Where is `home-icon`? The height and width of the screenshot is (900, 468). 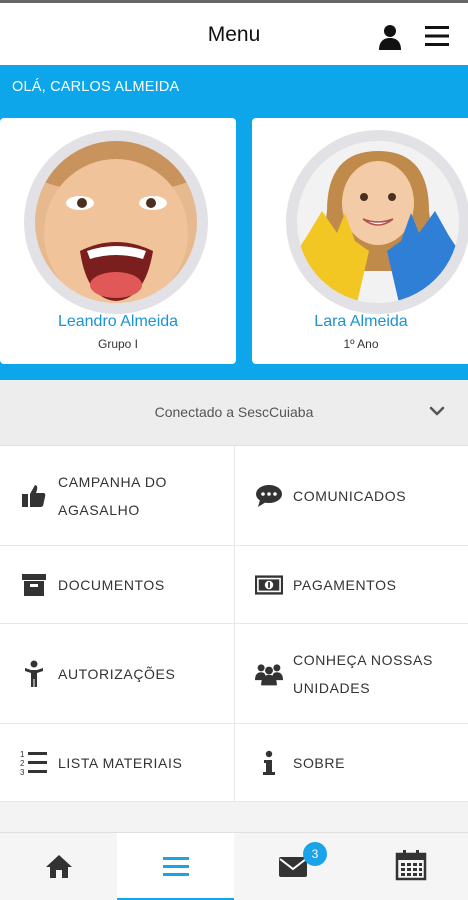 home-icon is located at coordinates (59, 866).